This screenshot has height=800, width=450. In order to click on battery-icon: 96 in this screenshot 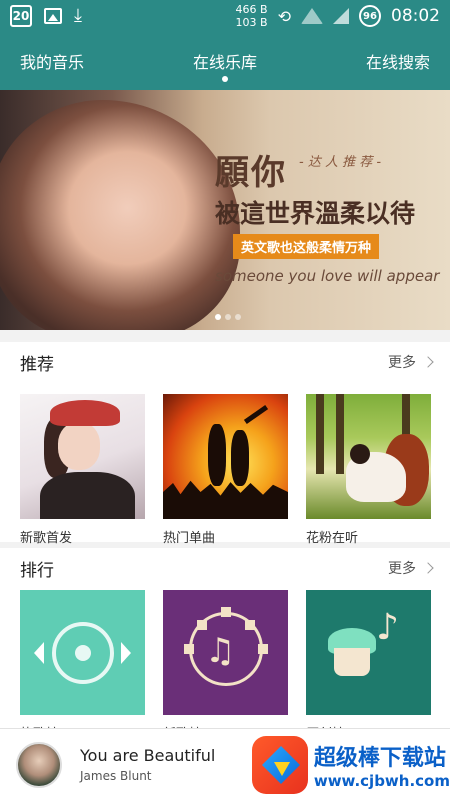, I will do `click(370, 16)`.